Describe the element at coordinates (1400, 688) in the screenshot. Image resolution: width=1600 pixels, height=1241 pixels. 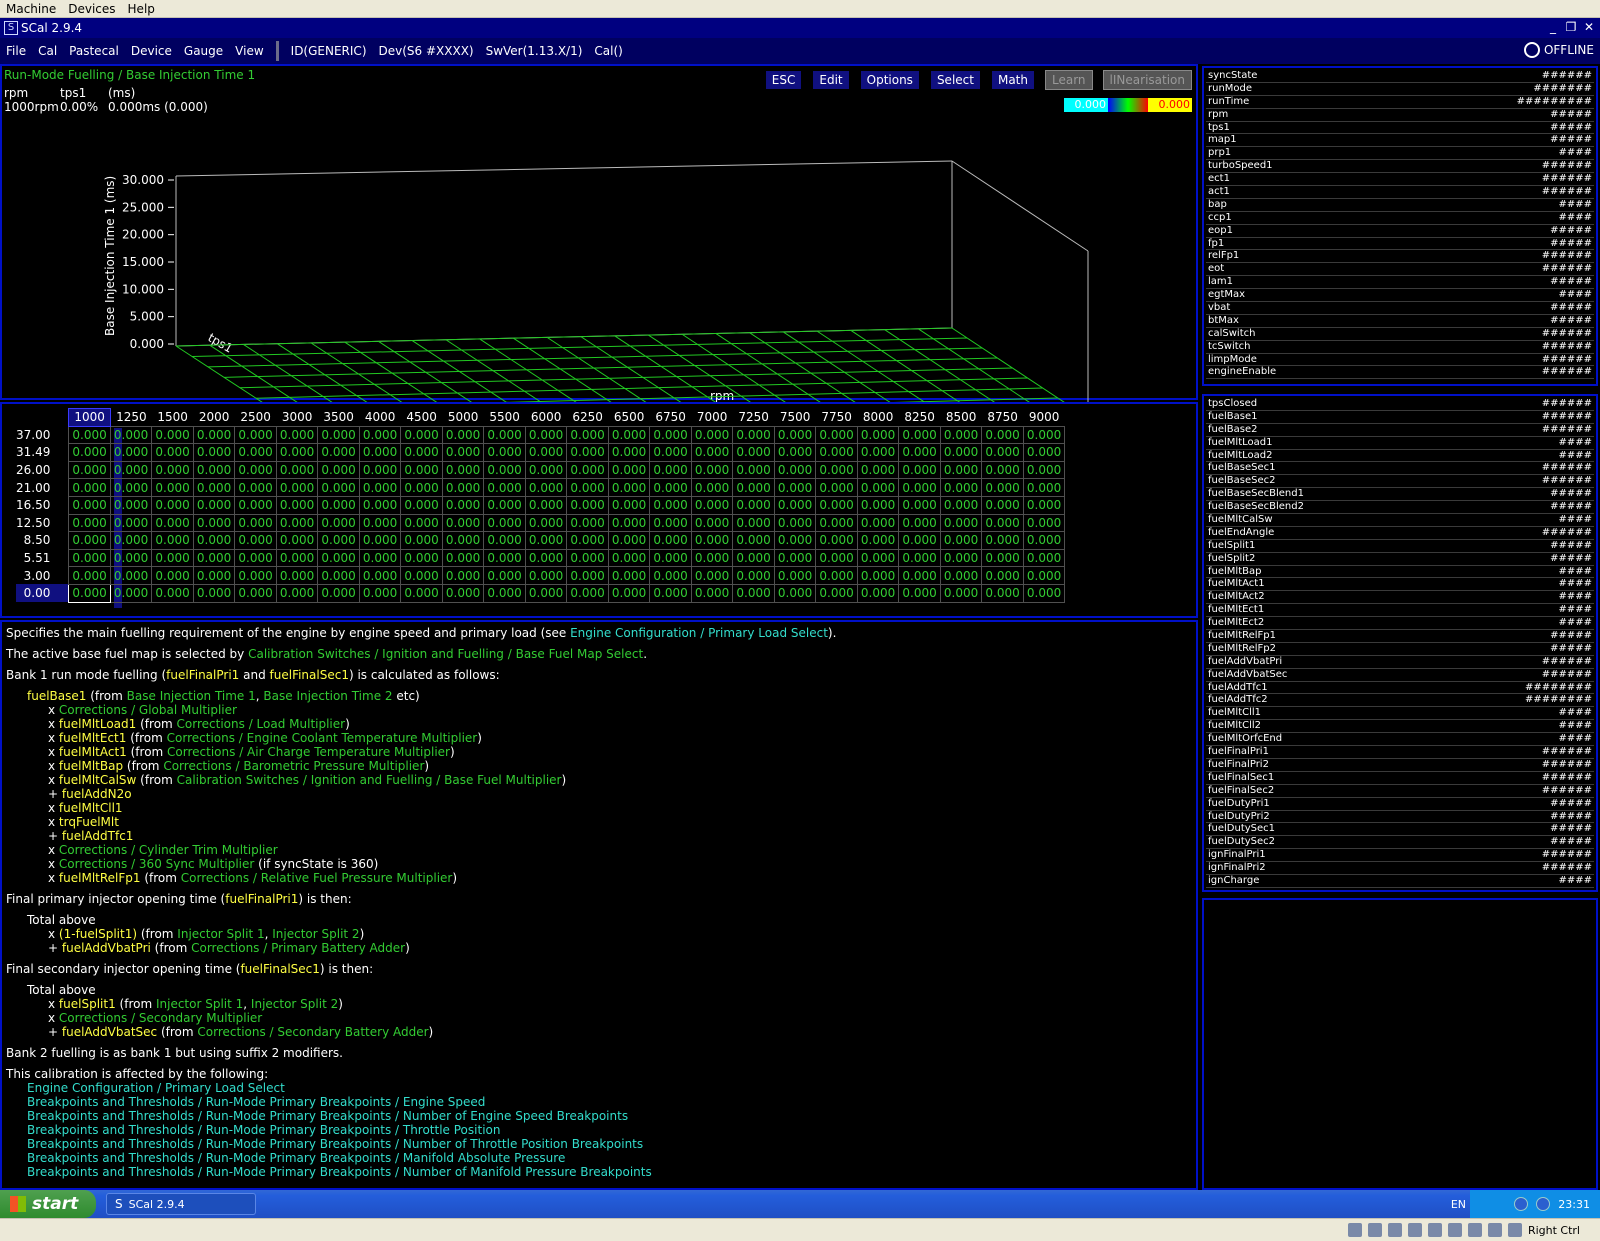
I see `watch-row: fuelAddTfc1 ########` at that location.